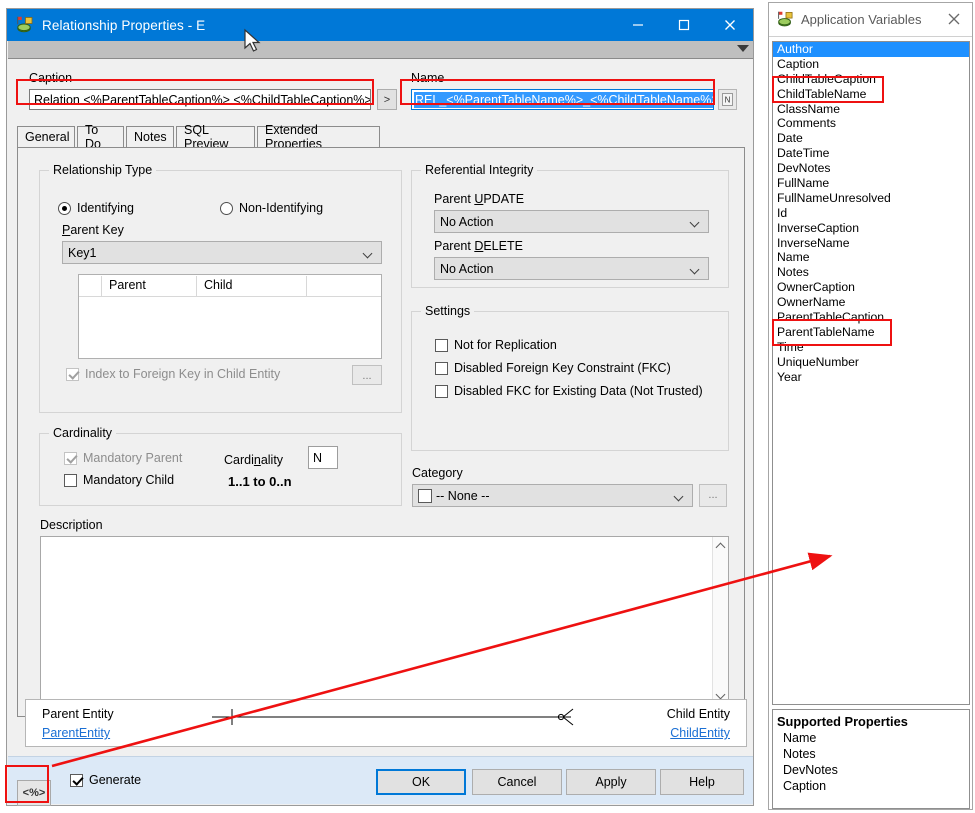 Image resolution: width=975 pixels, height=813 pixels. I want to click on parent-delete-label: Parent DELETE, so click(478, 246).